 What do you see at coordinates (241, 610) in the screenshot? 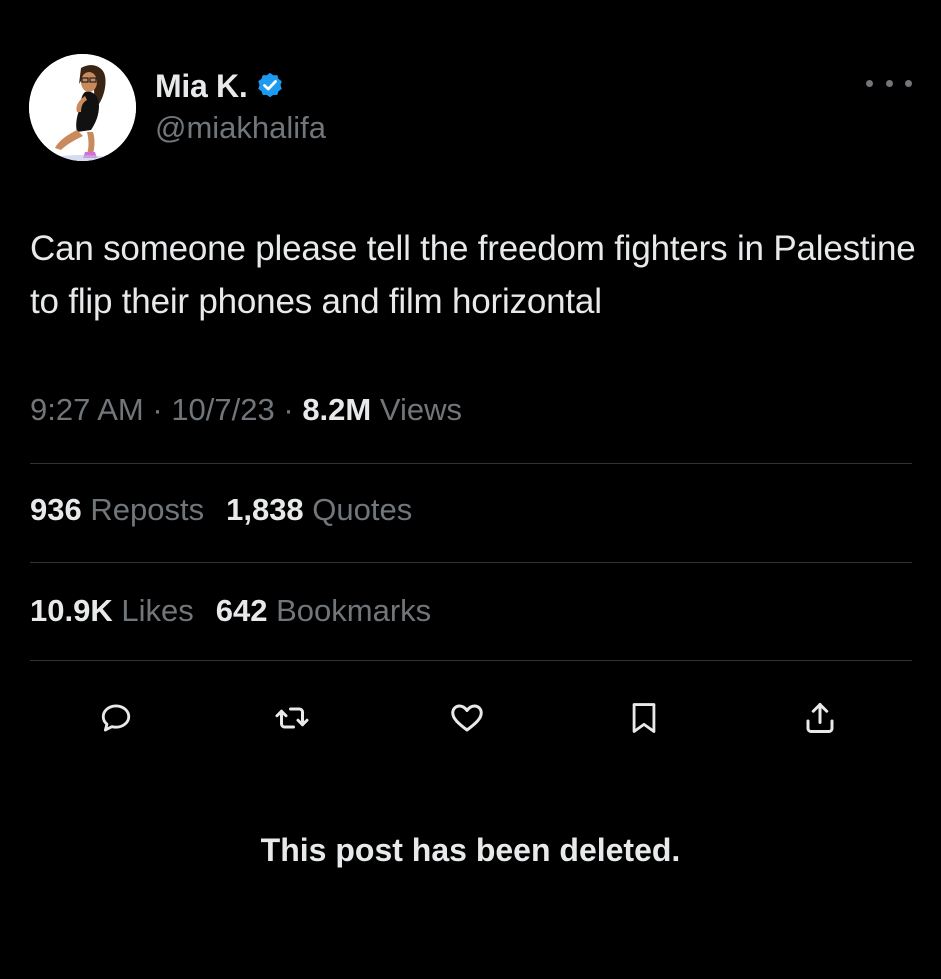
I see `bookmarks-count: 642` at bounding box center [241, 610].